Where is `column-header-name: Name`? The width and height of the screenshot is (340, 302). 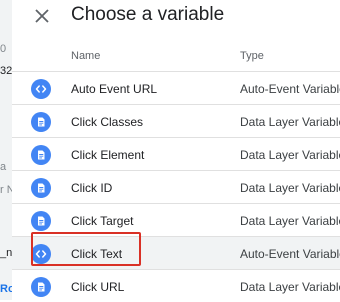
column-header-name: Name is located at coordinates (85, 56).